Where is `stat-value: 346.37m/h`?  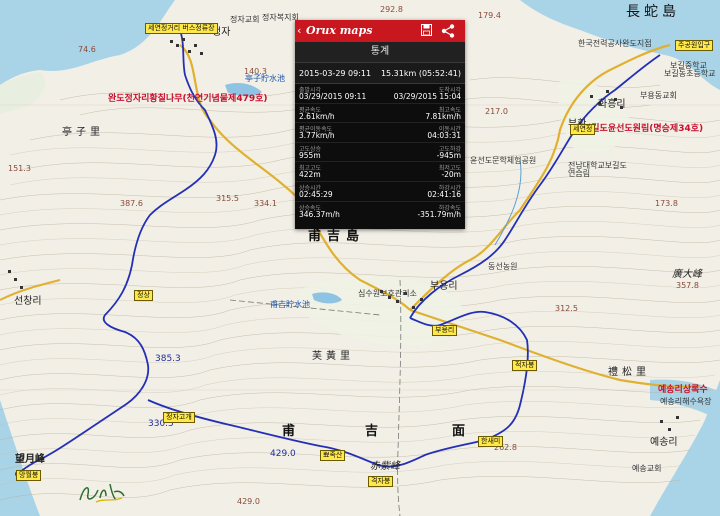 stat-value: 346.37m/h is located at coordinates (319, 214).